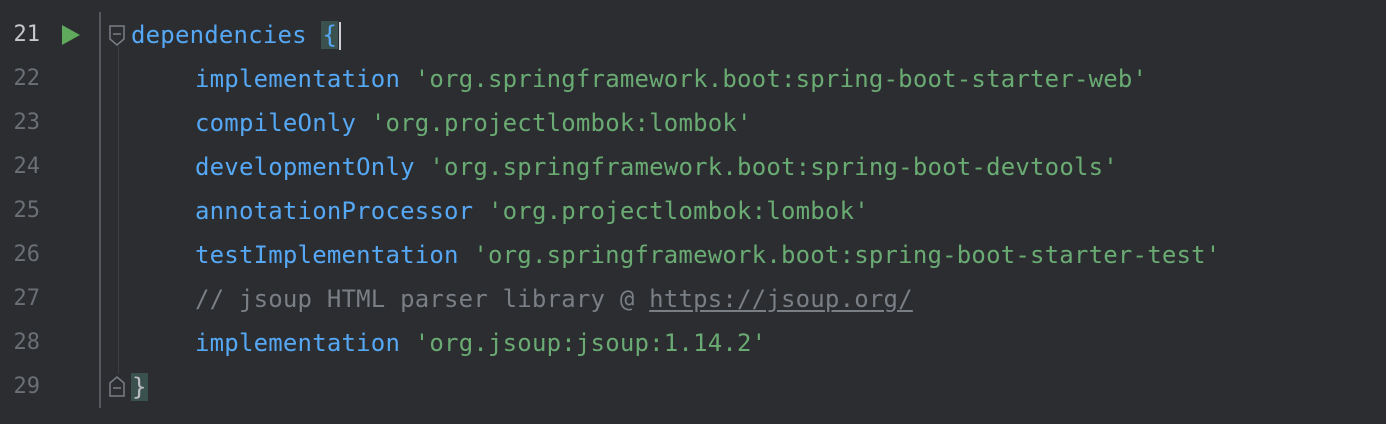  What do you see at coordinates (422, 299) in the screenshot?
I see `comment-token: // jsoup HTML parser library @` at bounding box center [422, 299].